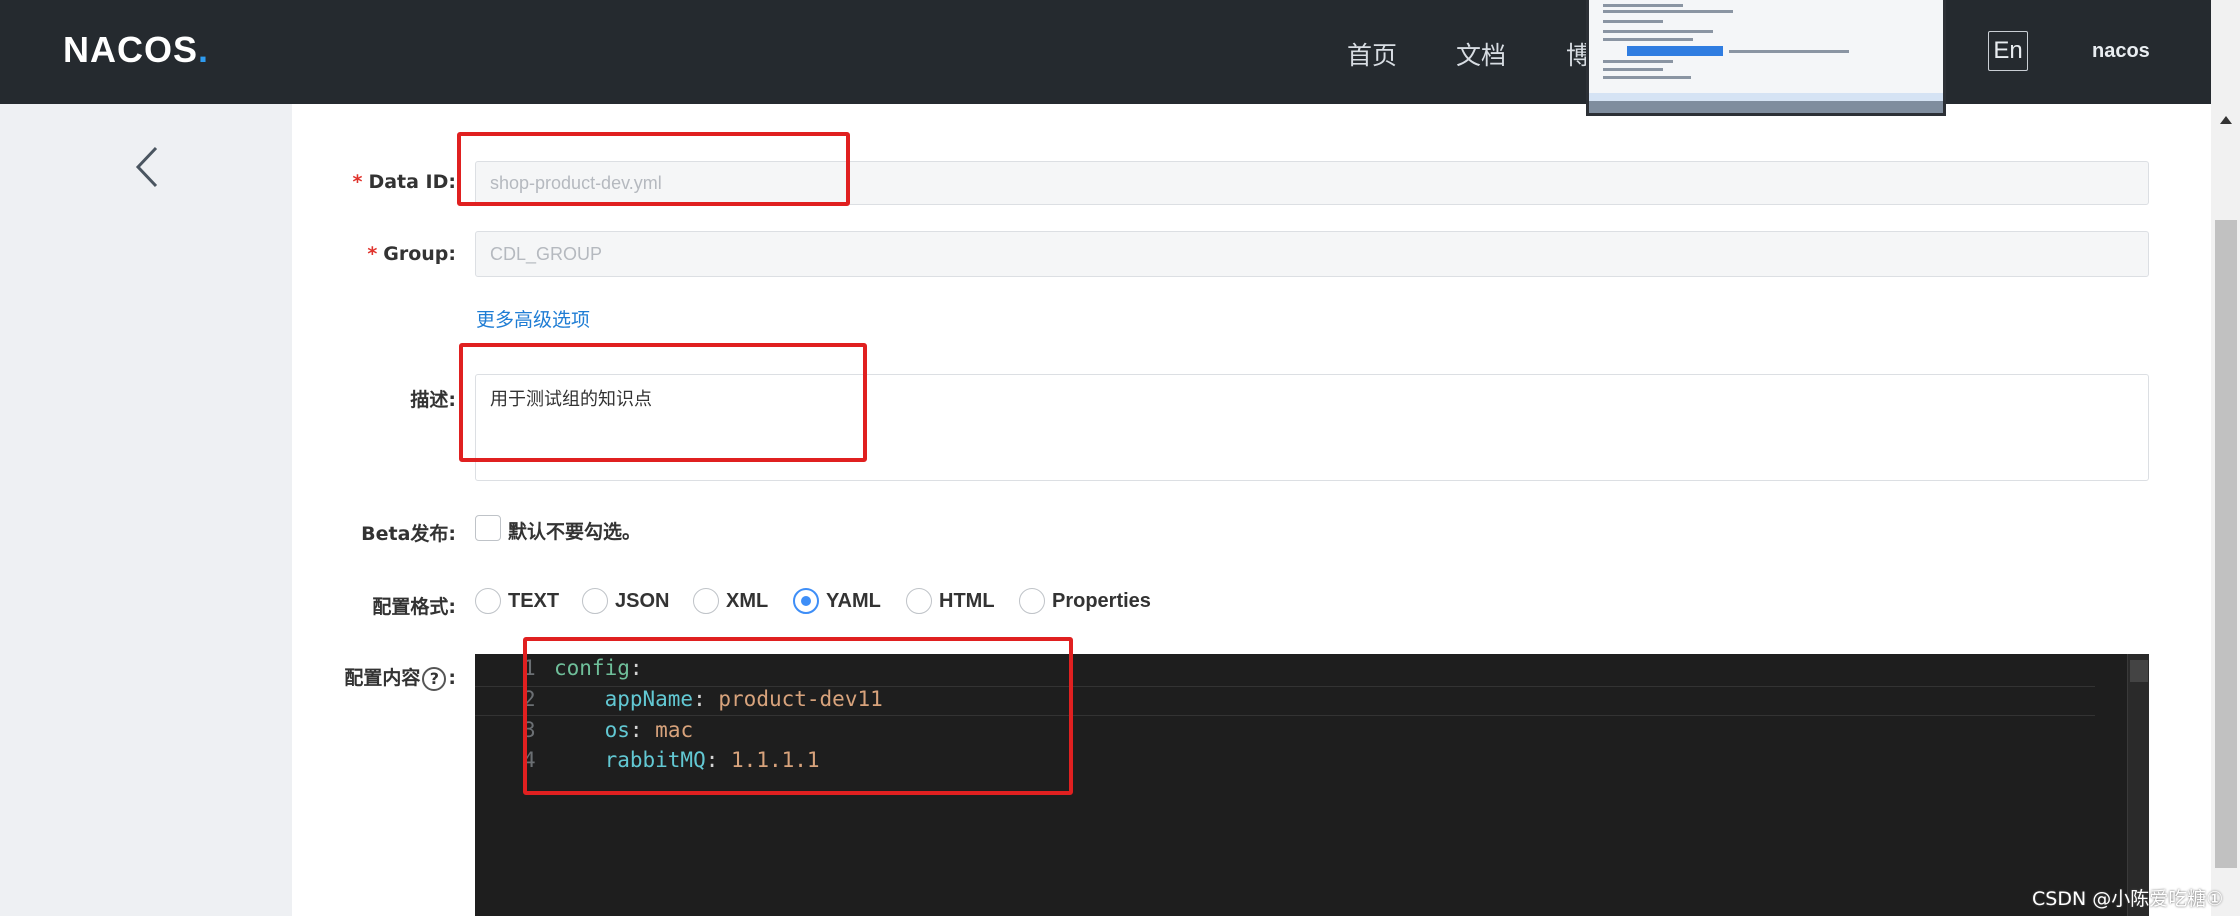  Describe the element at coordinates (967, 601) in the screenshot. I see `radio-html-label: HTML` at that location.